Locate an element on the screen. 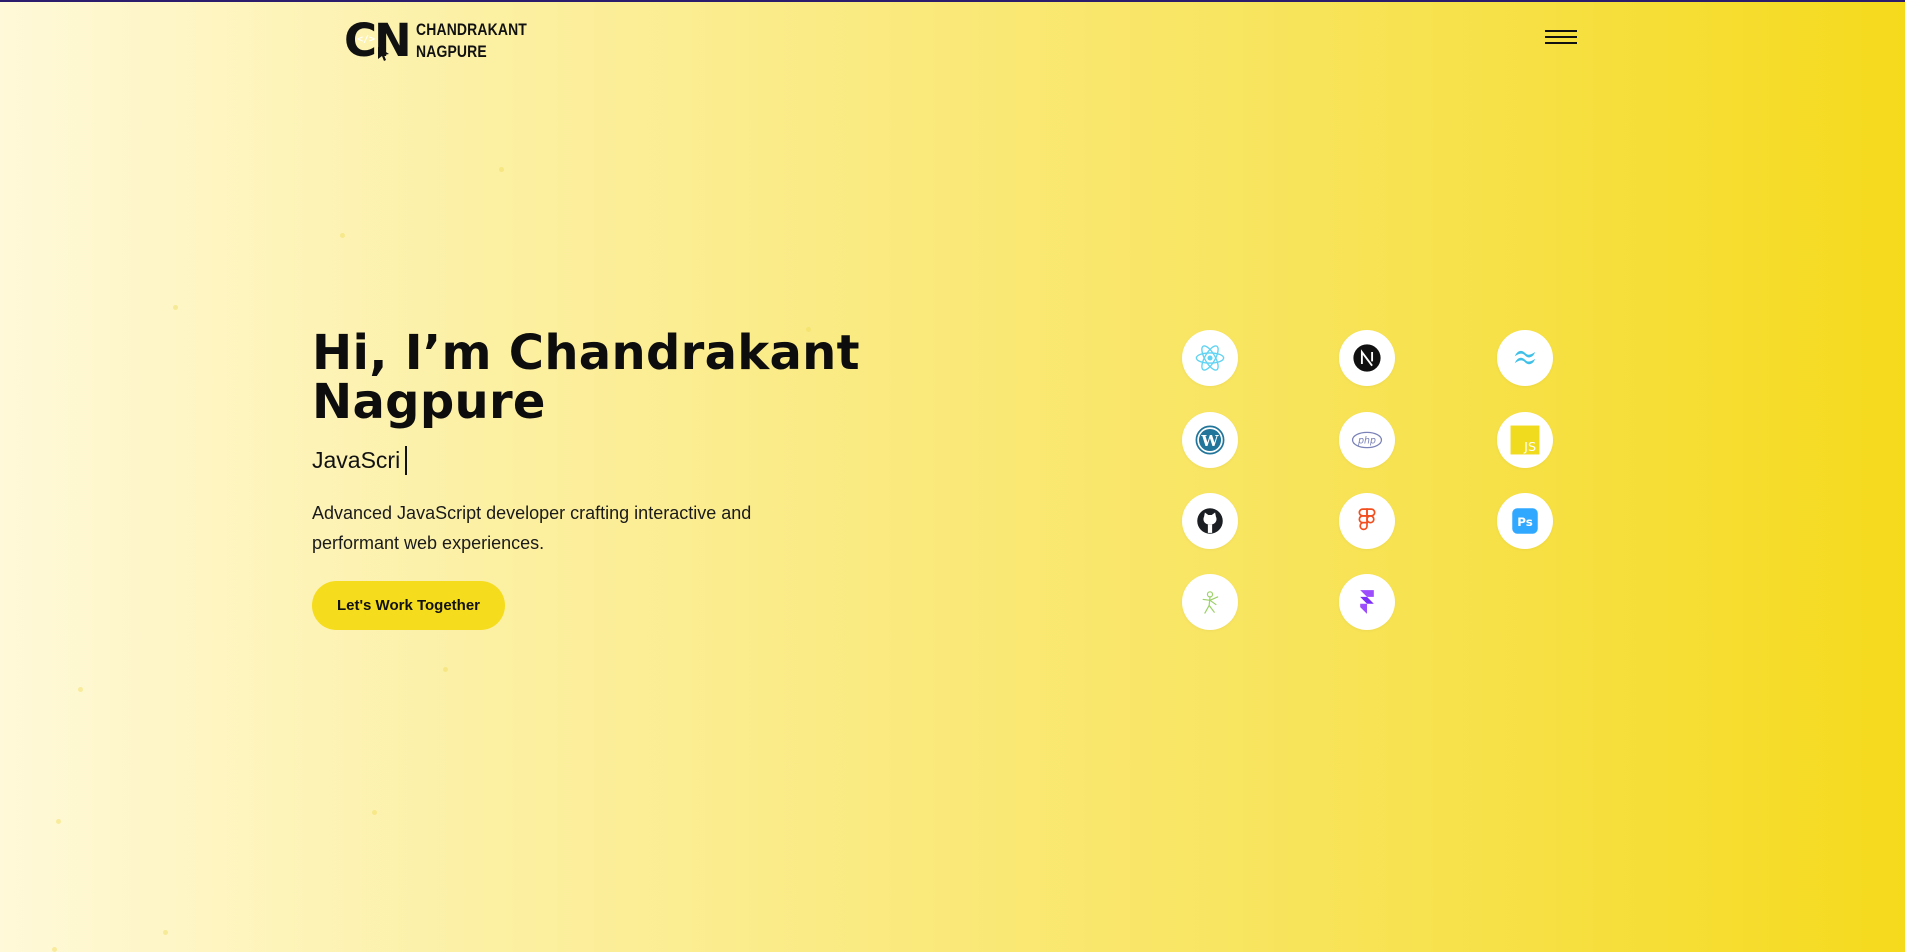  nextjs-icon is located at coordinates (1367, 358).